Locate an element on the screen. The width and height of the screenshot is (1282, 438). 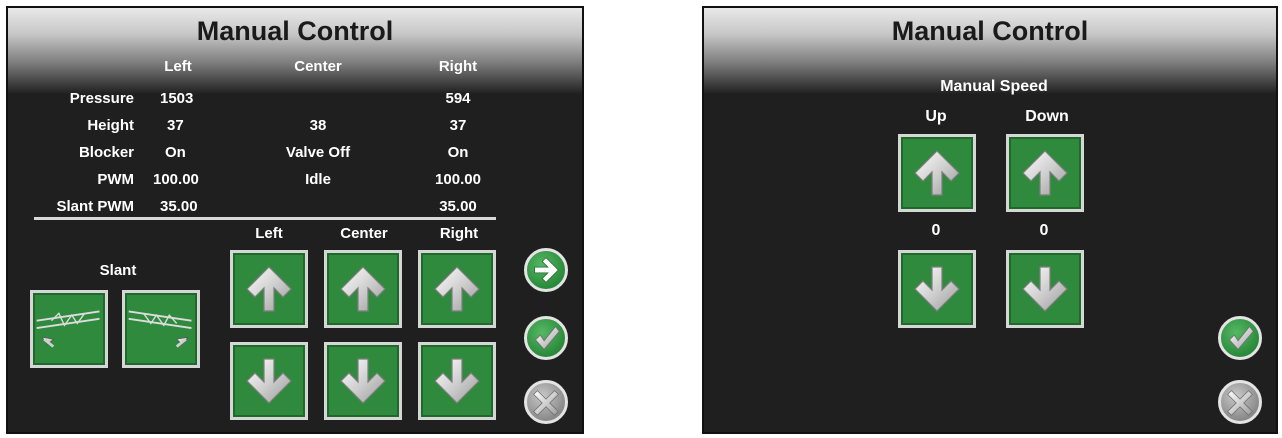
left-down-button is located at coordinates (269, 381).